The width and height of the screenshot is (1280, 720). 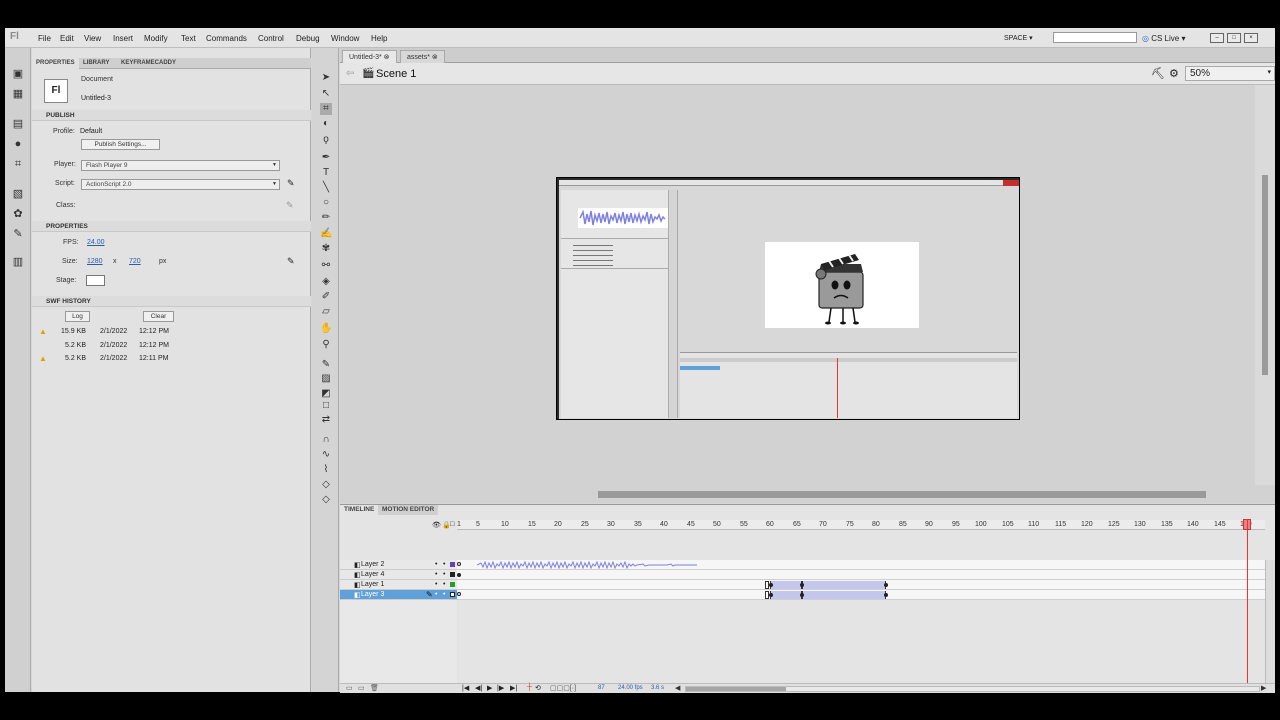 I want to click on tab-library: LIBRARY, so click(x=96, y=63).